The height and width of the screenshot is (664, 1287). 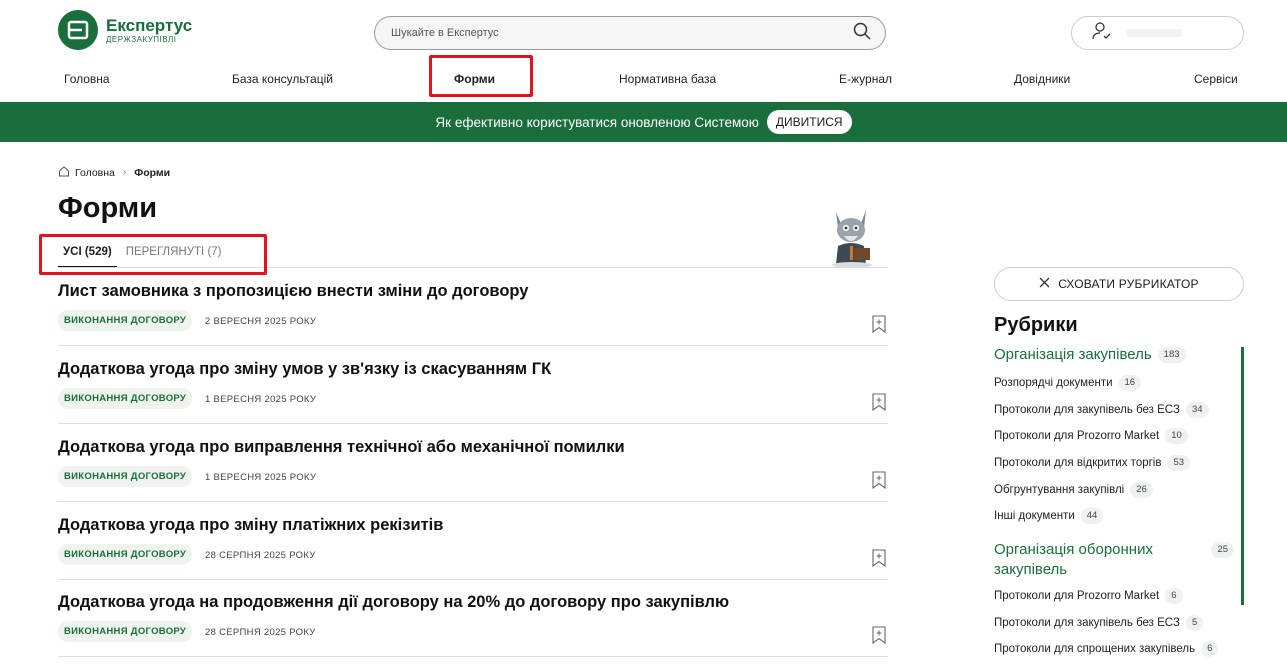 I want to click on nav-item-consultations: База консультацій, so click(x=282, y=79).